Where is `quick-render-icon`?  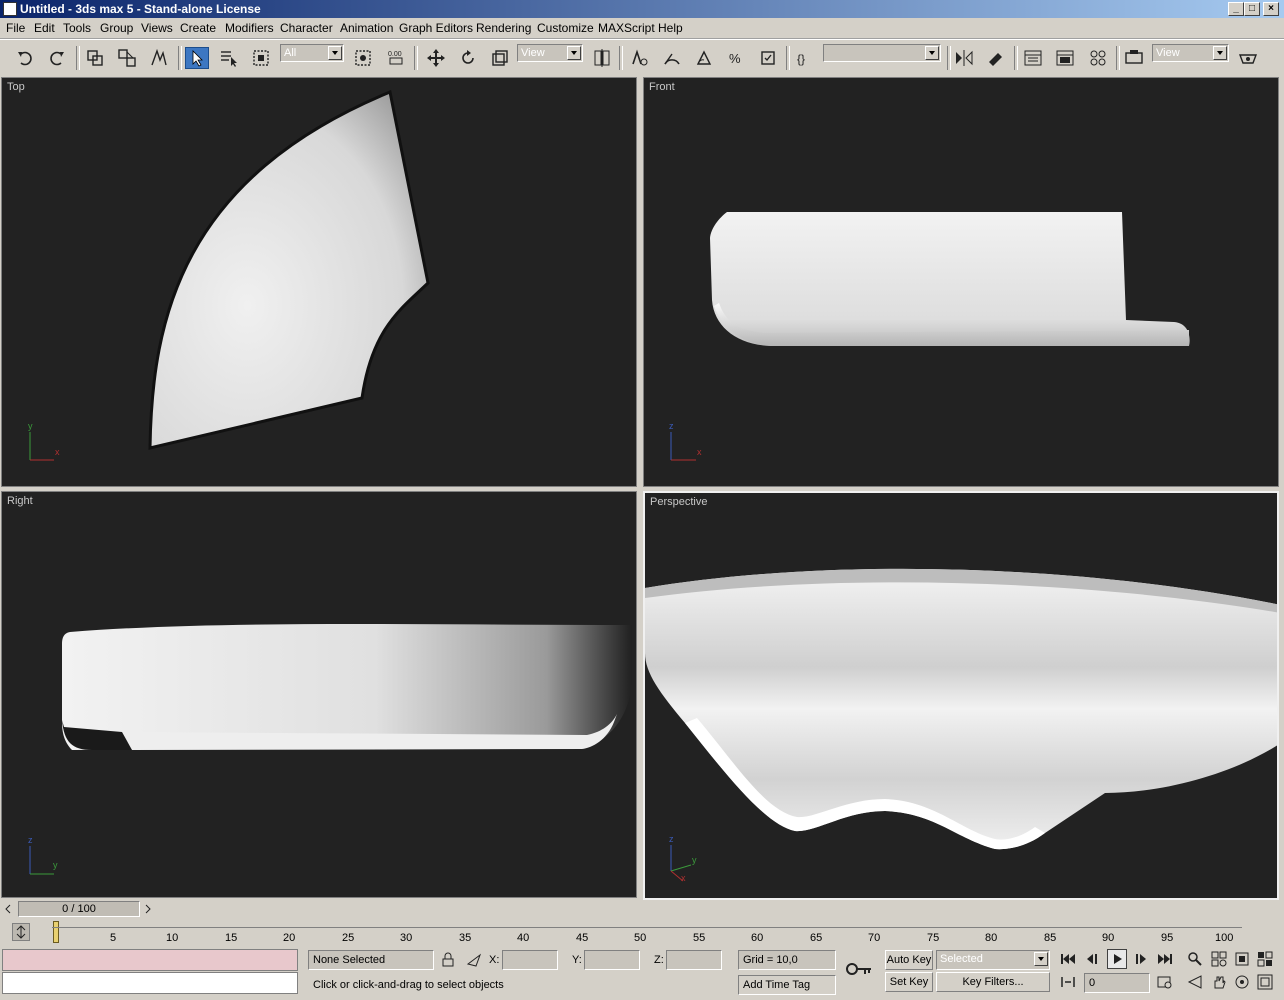 quick-render-icon is located at coordinates (1248, 58).